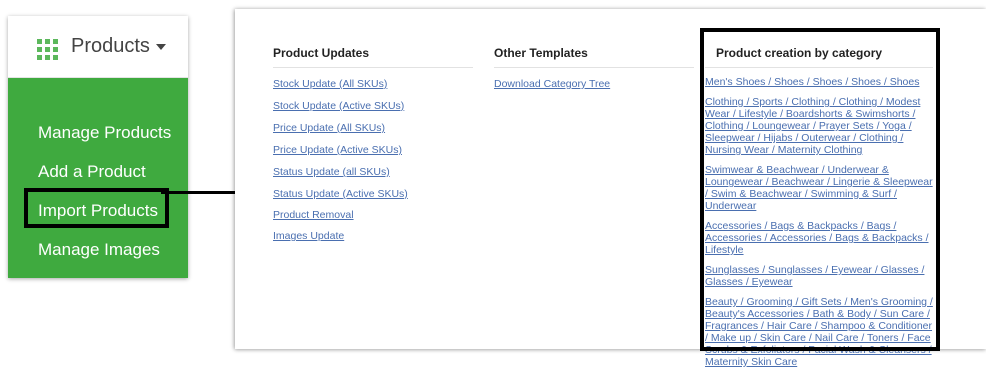  Describe the element at coordinates (331, 172) in the screenshot. I see `status-update-all-link: Status Update (all SKUs)` at that location.